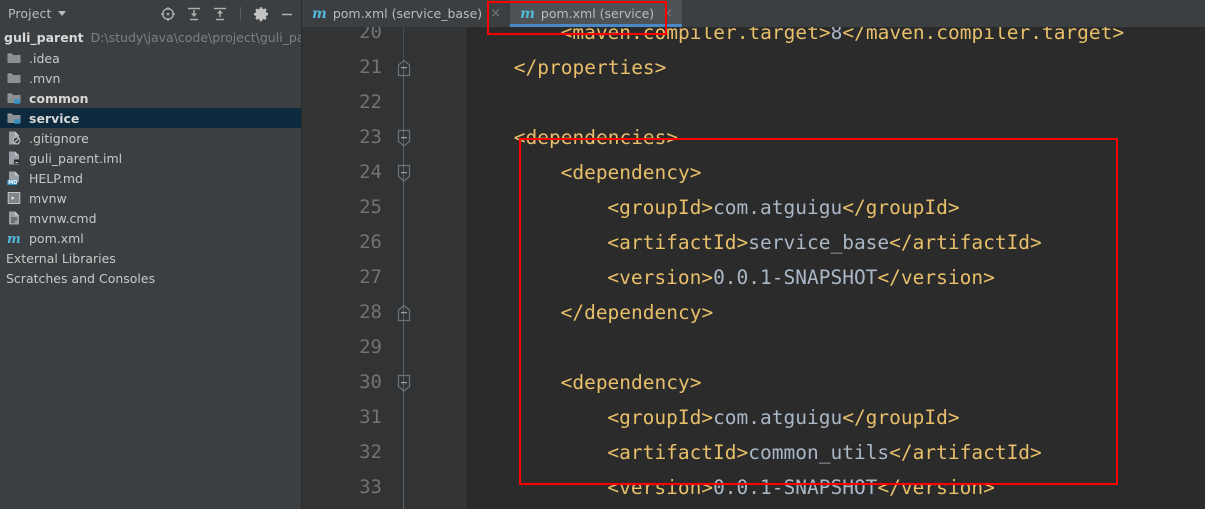  I want to click on gitignore-file-icon, so click(14, 138).